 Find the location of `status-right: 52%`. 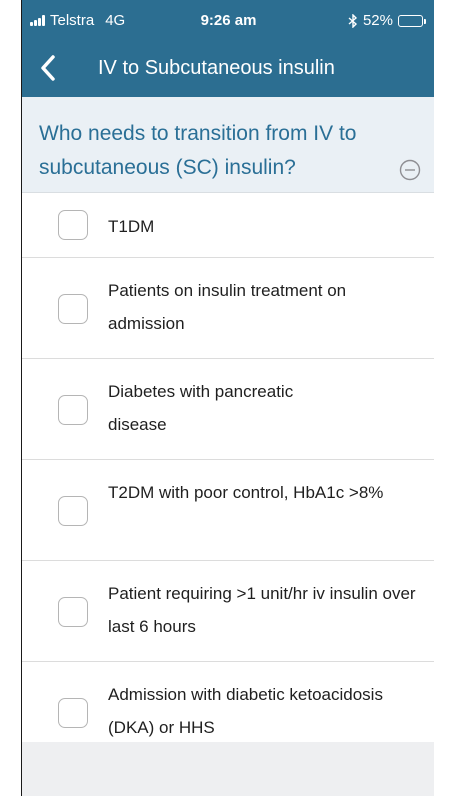

status-right: 52% is located at coordinates (387, 20).